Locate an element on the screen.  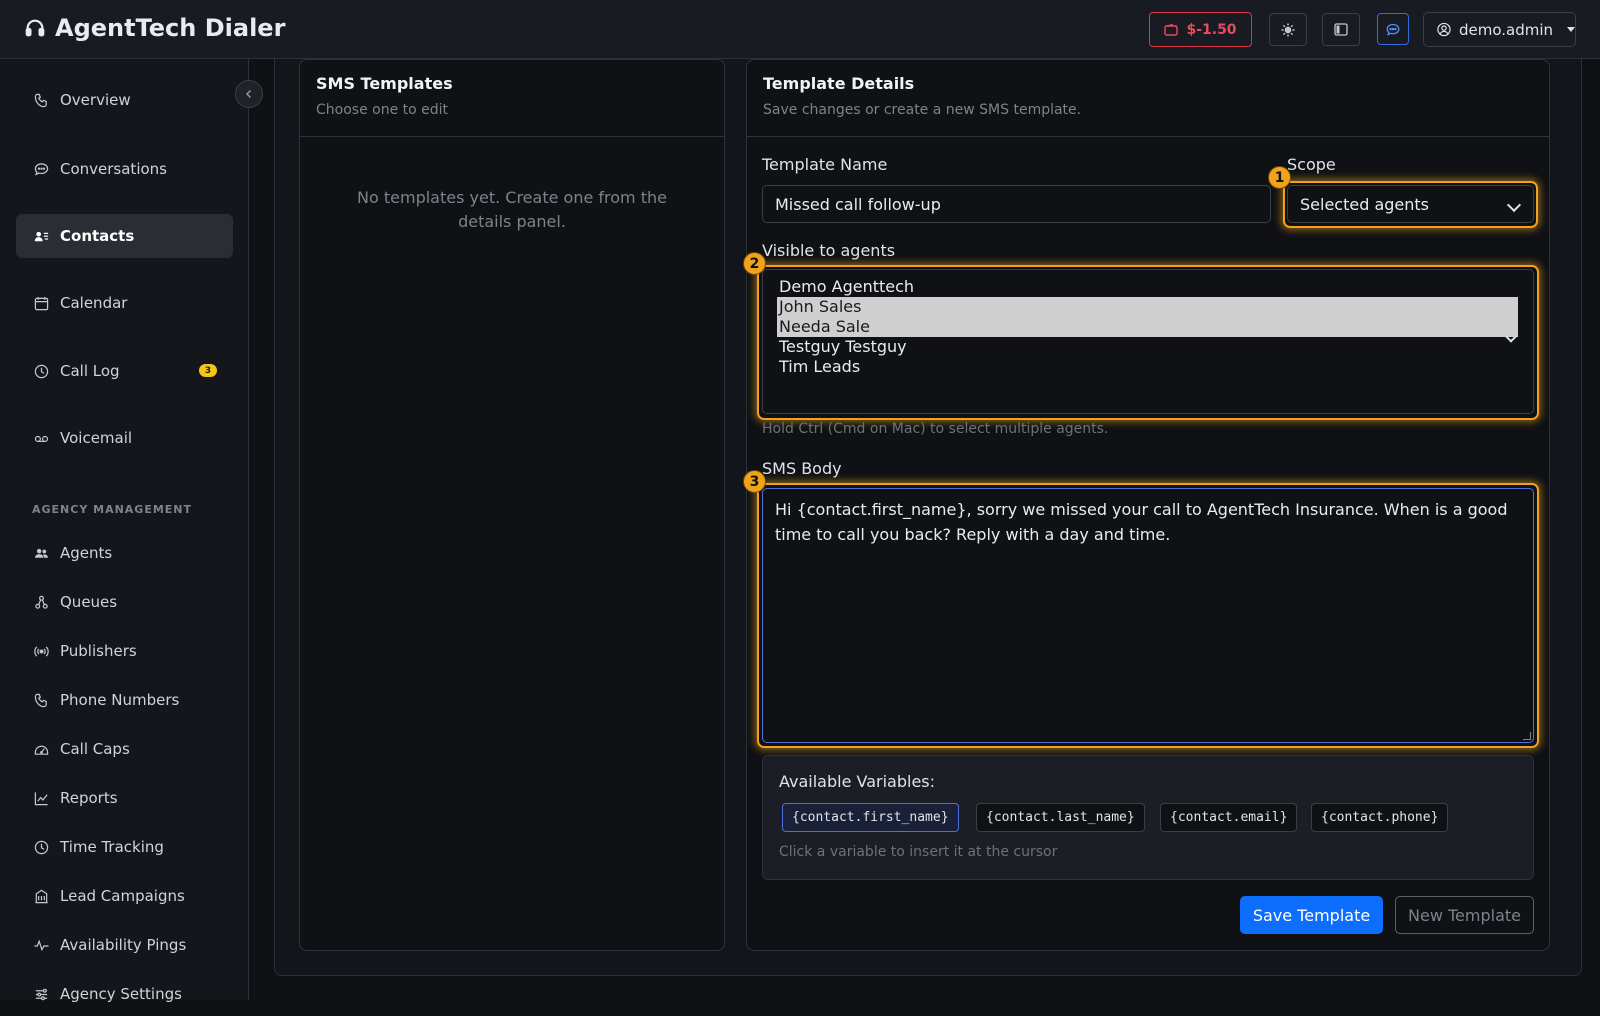
chart-icon is located at coordinates (41, 798).